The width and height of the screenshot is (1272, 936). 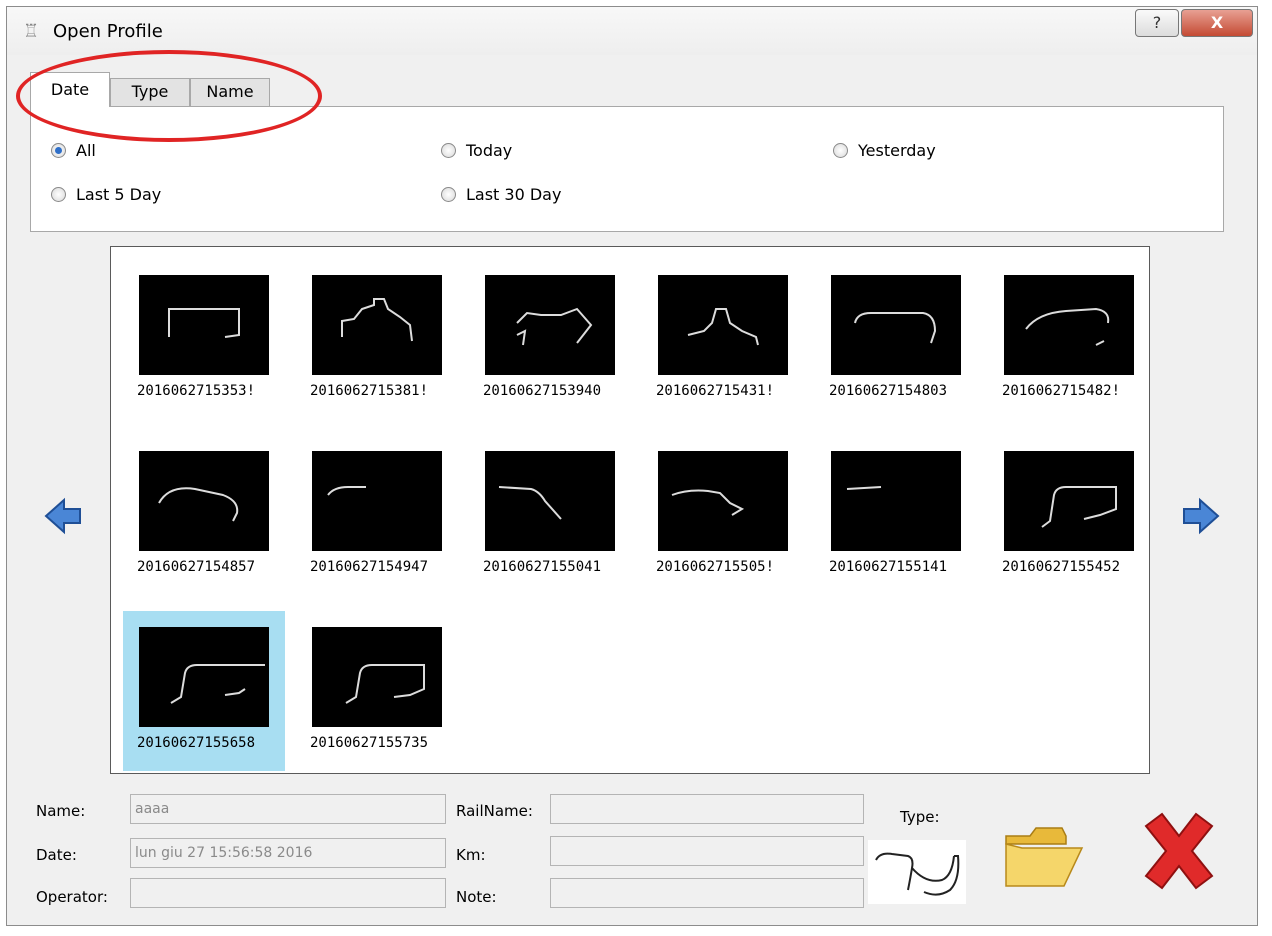 What do you see at coordinates (1061, 391) in the screenshot?
I see `profile-label: 2016062715482!` at bounding box center [1061, 391].